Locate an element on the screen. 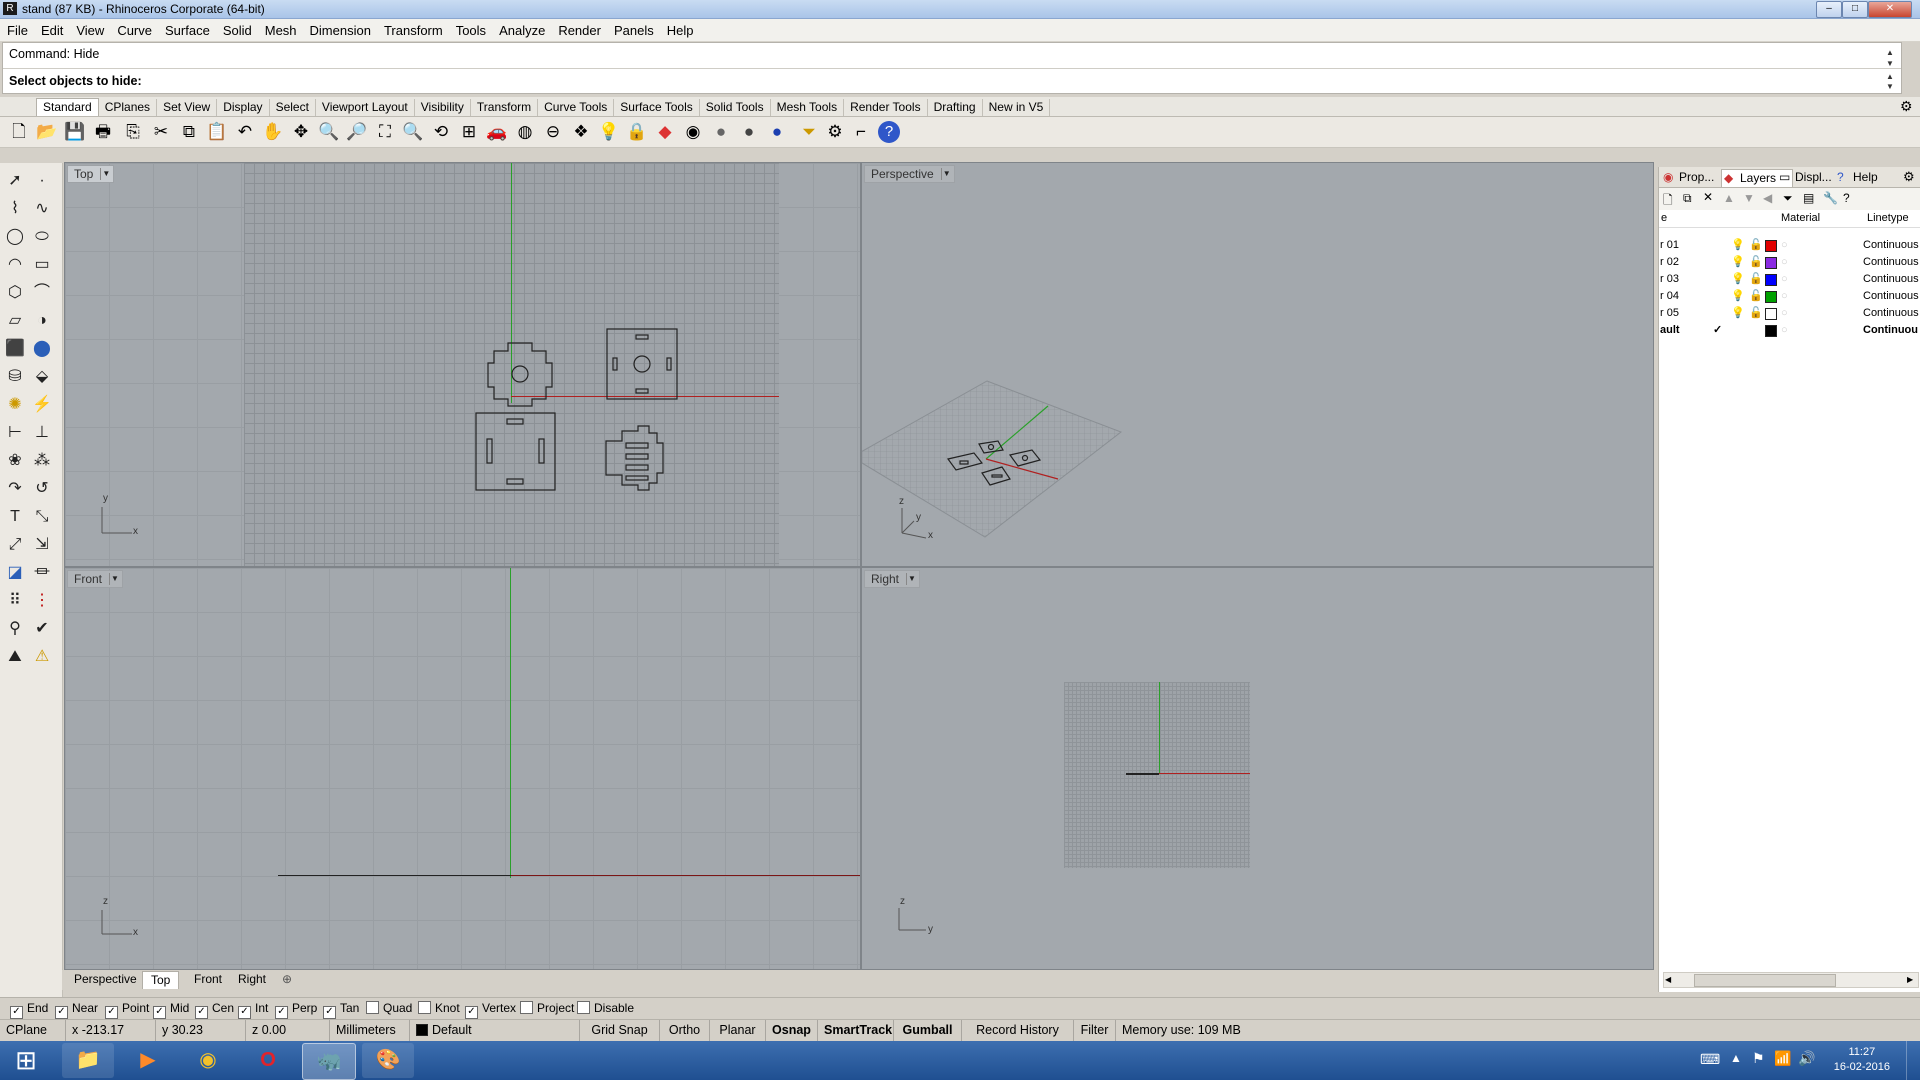 The height and width of the screenshot is (1080, 1920). layer-tools-wrench-icon: 🔧 is located at coordinates (1830, 198).